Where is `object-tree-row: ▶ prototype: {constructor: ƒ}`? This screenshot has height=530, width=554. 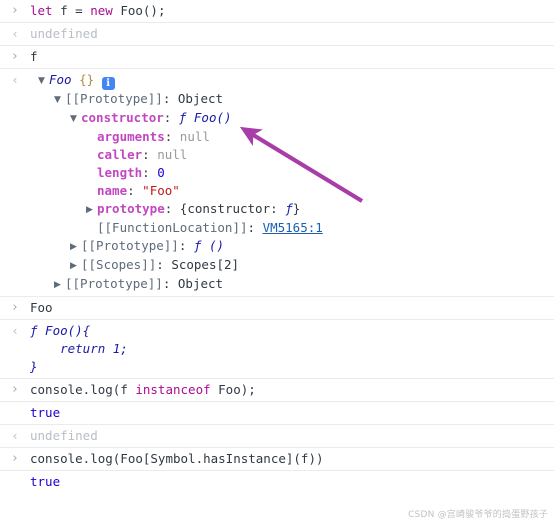 object-tree-row: ▶ prototype: {constructor: ƒ} is located at coordinates (289, 209).